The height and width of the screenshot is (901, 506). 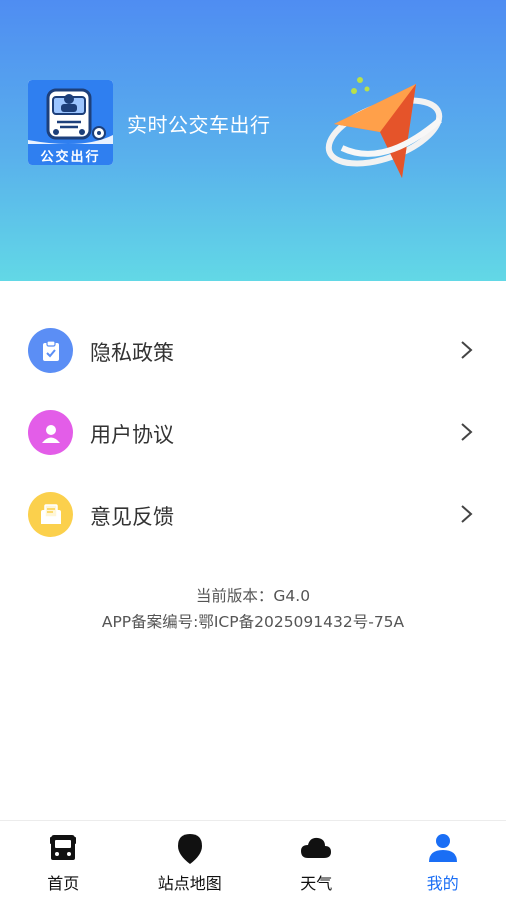 I want to click on bottom-tab-bar: 首页 站点地图 天气 我的, so click(x=253, y=860).